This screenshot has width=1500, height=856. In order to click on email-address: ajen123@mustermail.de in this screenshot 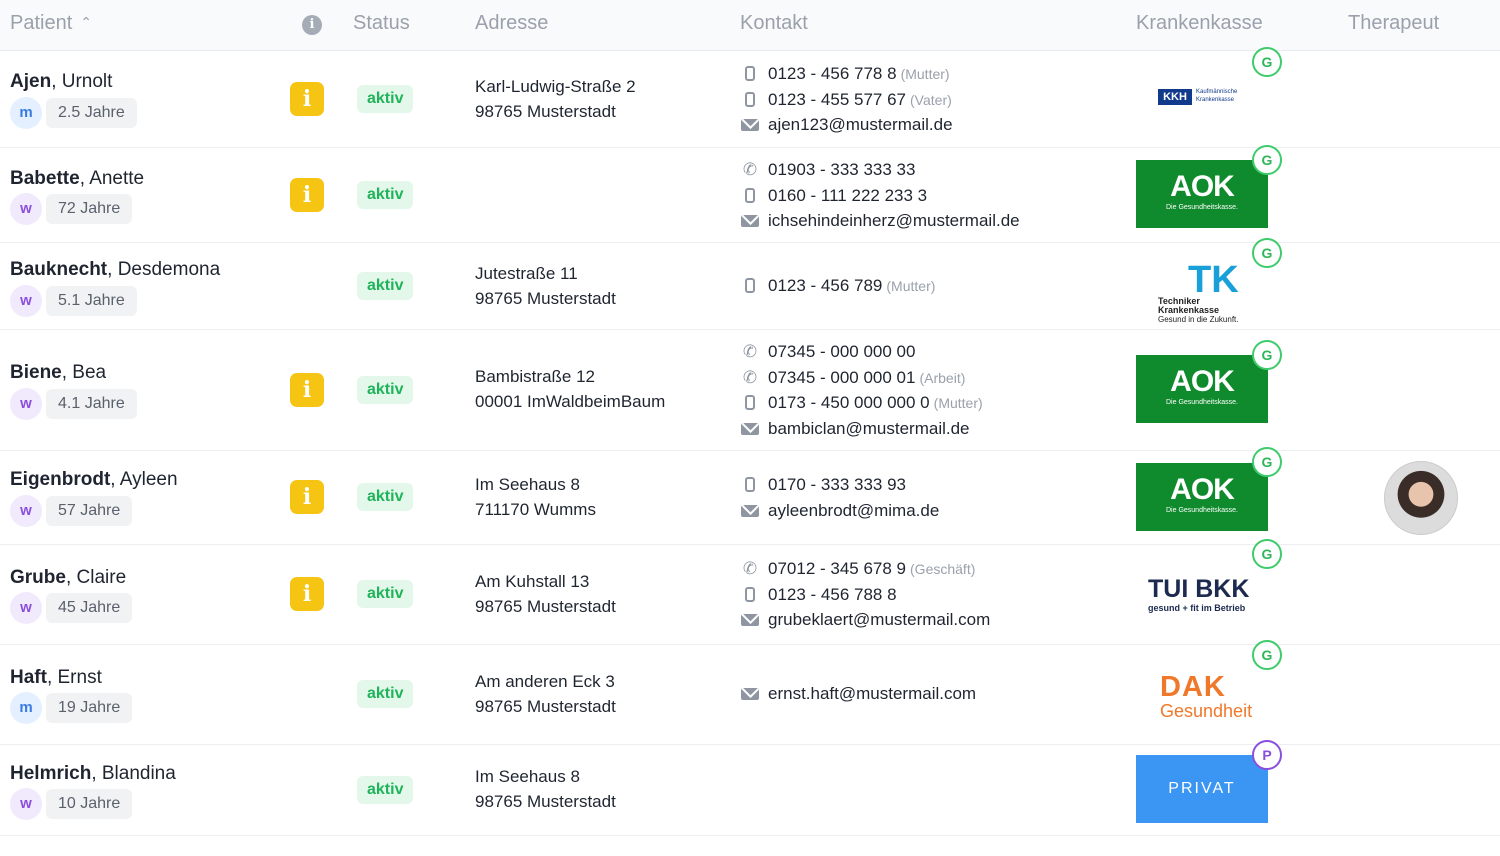, I will do `click(860, 124)`.